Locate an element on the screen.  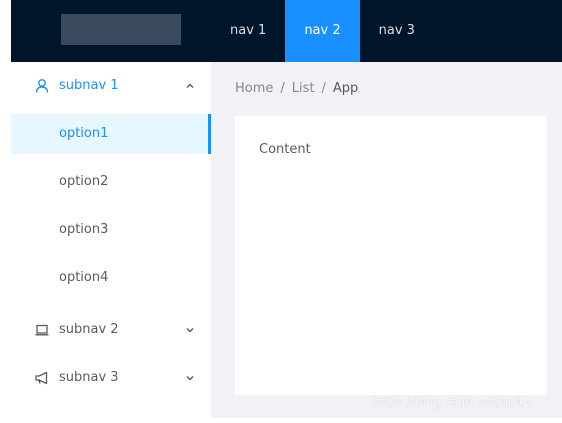
menu-option-2: option2 is located at coordinates (111, 182).